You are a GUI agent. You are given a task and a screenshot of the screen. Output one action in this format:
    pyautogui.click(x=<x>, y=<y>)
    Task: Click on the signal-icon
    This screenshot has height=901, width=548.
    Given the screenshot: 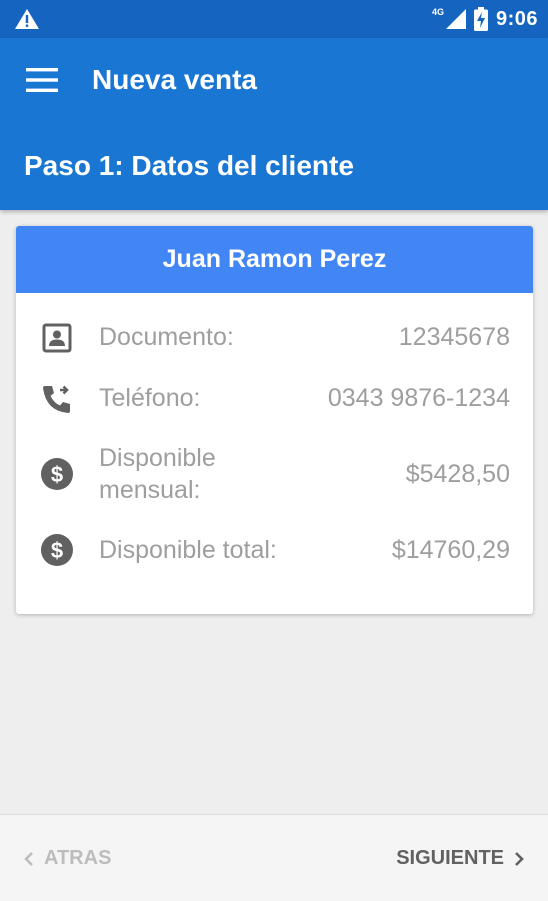 What is the action you would take?
    pyautogui.click(x=455, y=19)
    